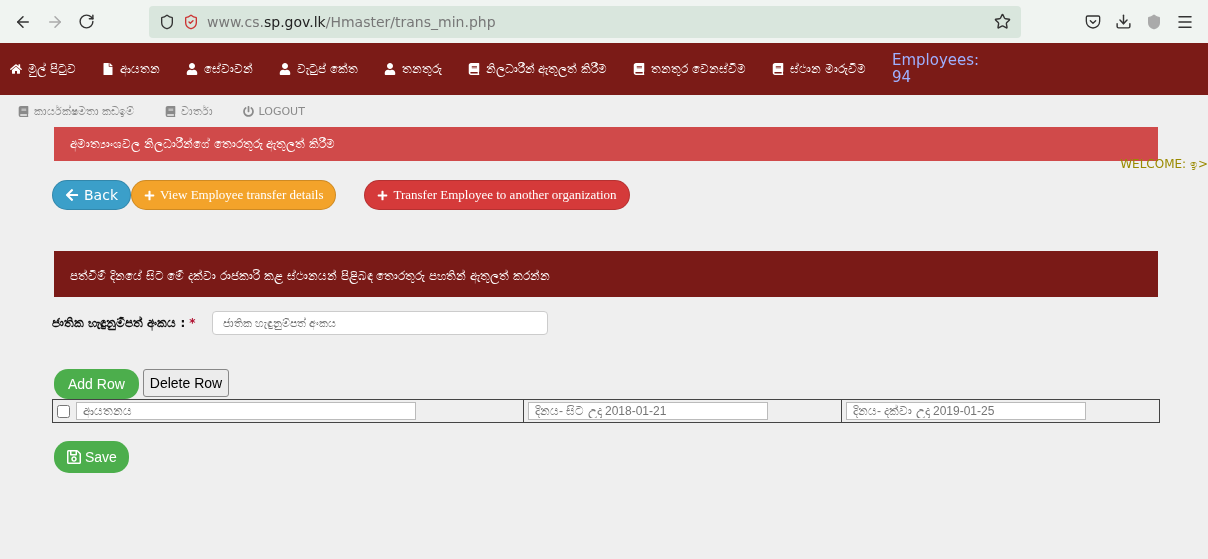  I want to click on pocket-icon, so click(1093, 21).